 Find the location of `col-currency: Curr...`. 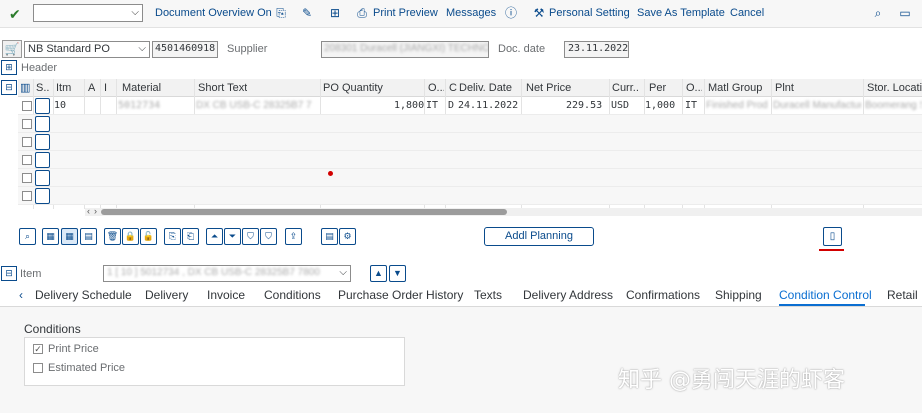

col-currency: Curr... is located at coordinates (625, 88).